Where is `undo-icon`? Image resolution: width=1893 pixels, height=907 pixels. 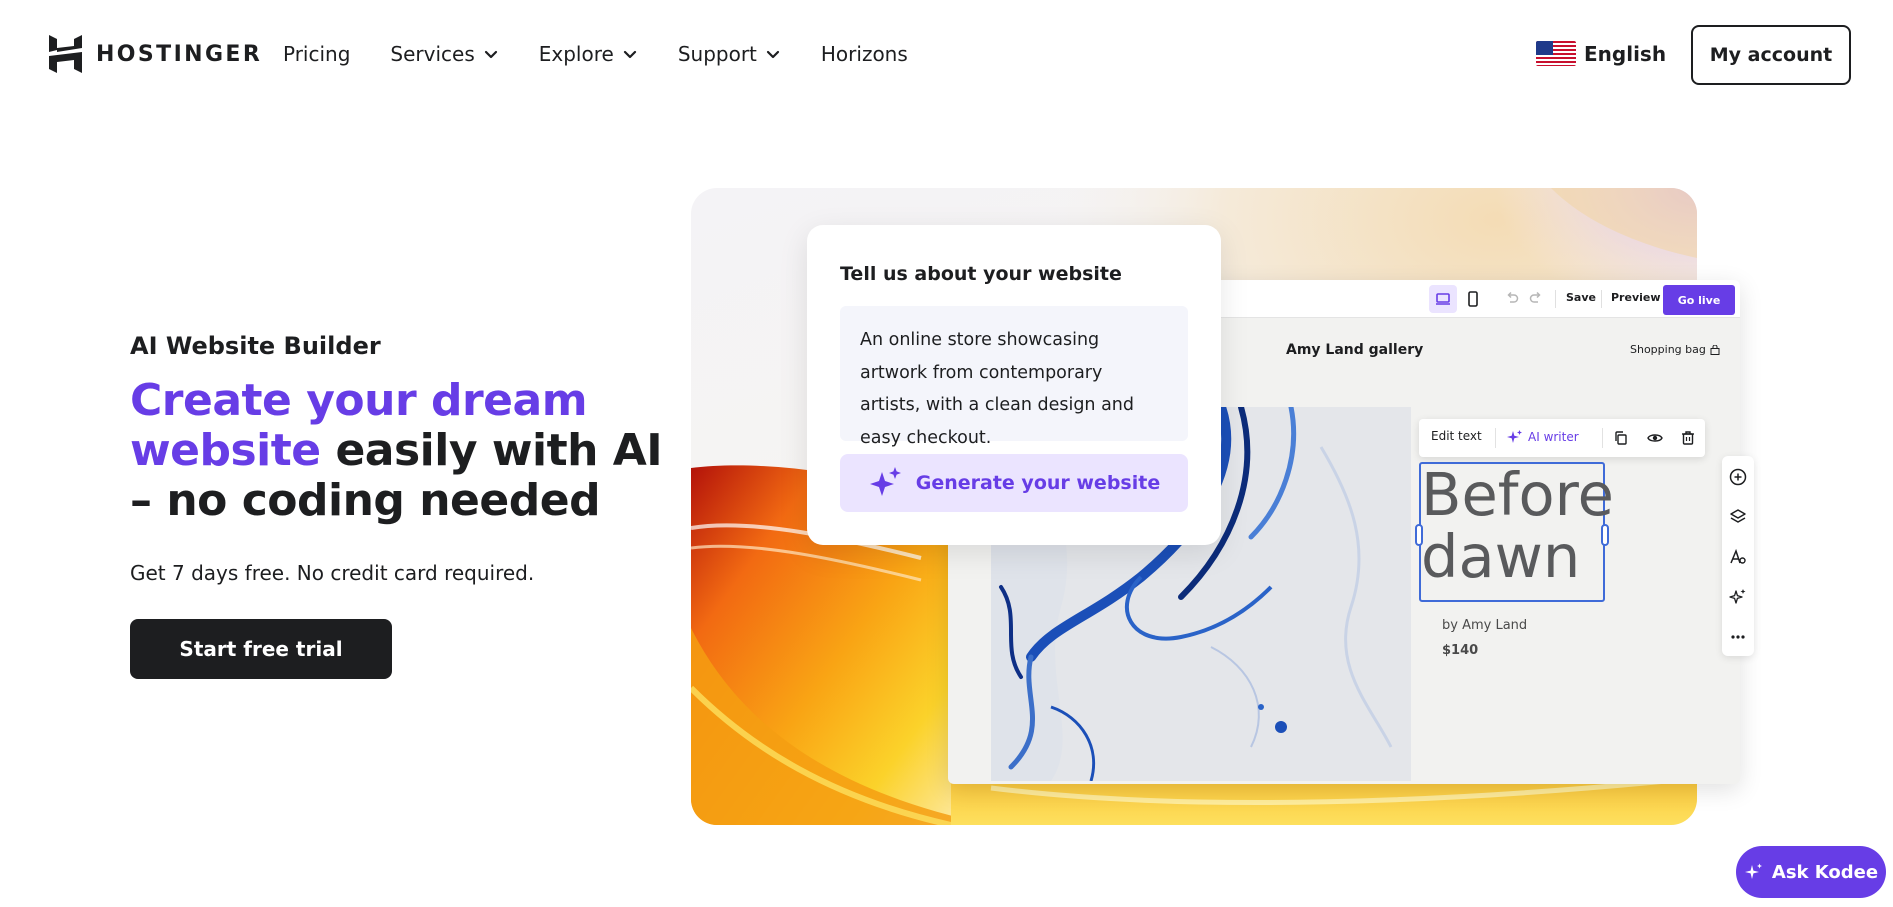
undo-icon is located at coordinates (1512, 298).